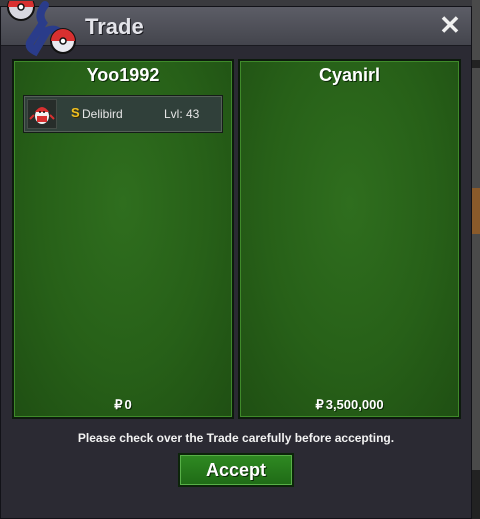  What do you see at coordinates (128, 404) in the screenshot?
I see `my-money-value: 0` at bounding box center [128, 404].